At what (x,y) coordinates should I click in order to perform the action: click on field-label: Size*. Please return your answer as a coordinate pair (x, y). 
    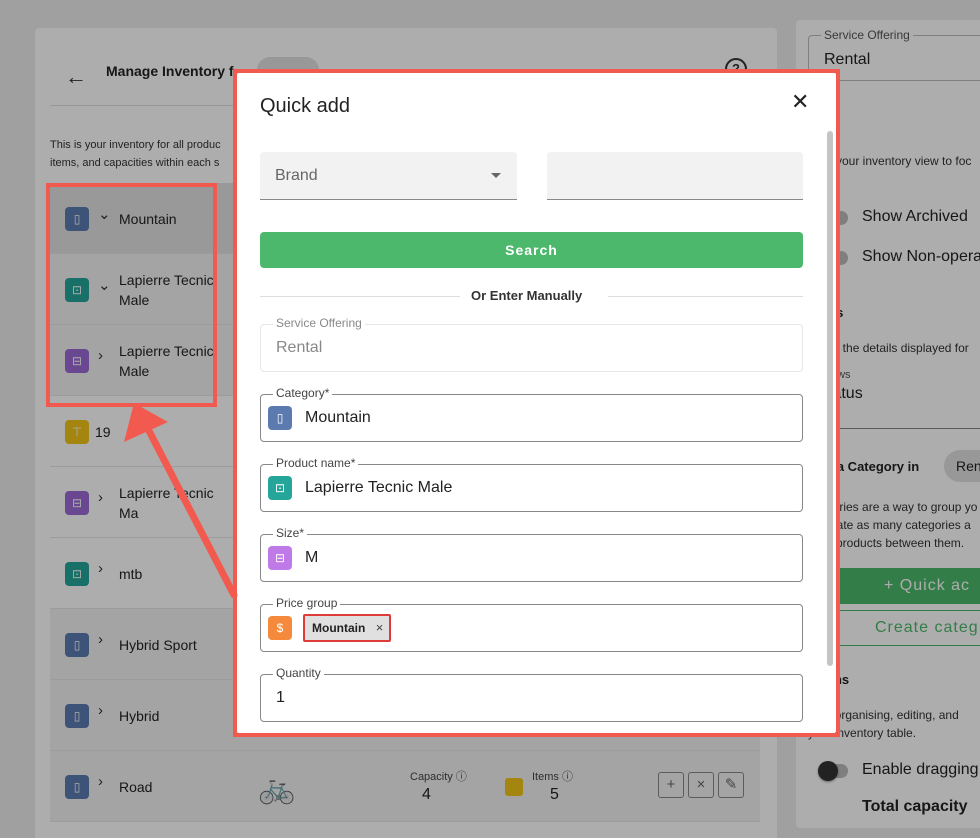
    Looking at the image, I should click on (290, 533).